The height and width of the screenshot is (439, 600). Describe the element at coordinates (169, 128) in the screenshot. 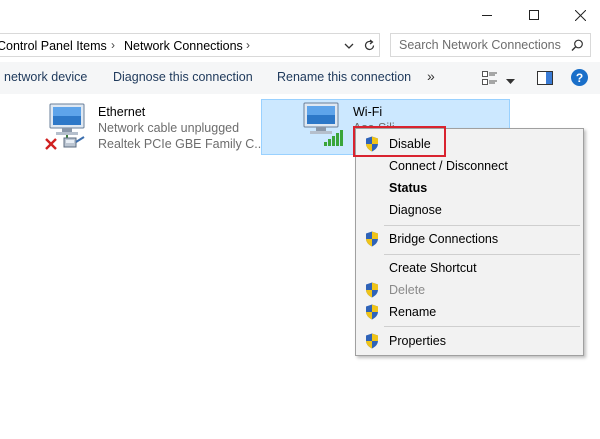

I see `ethernet-status: Network cable unplugged` at that location.